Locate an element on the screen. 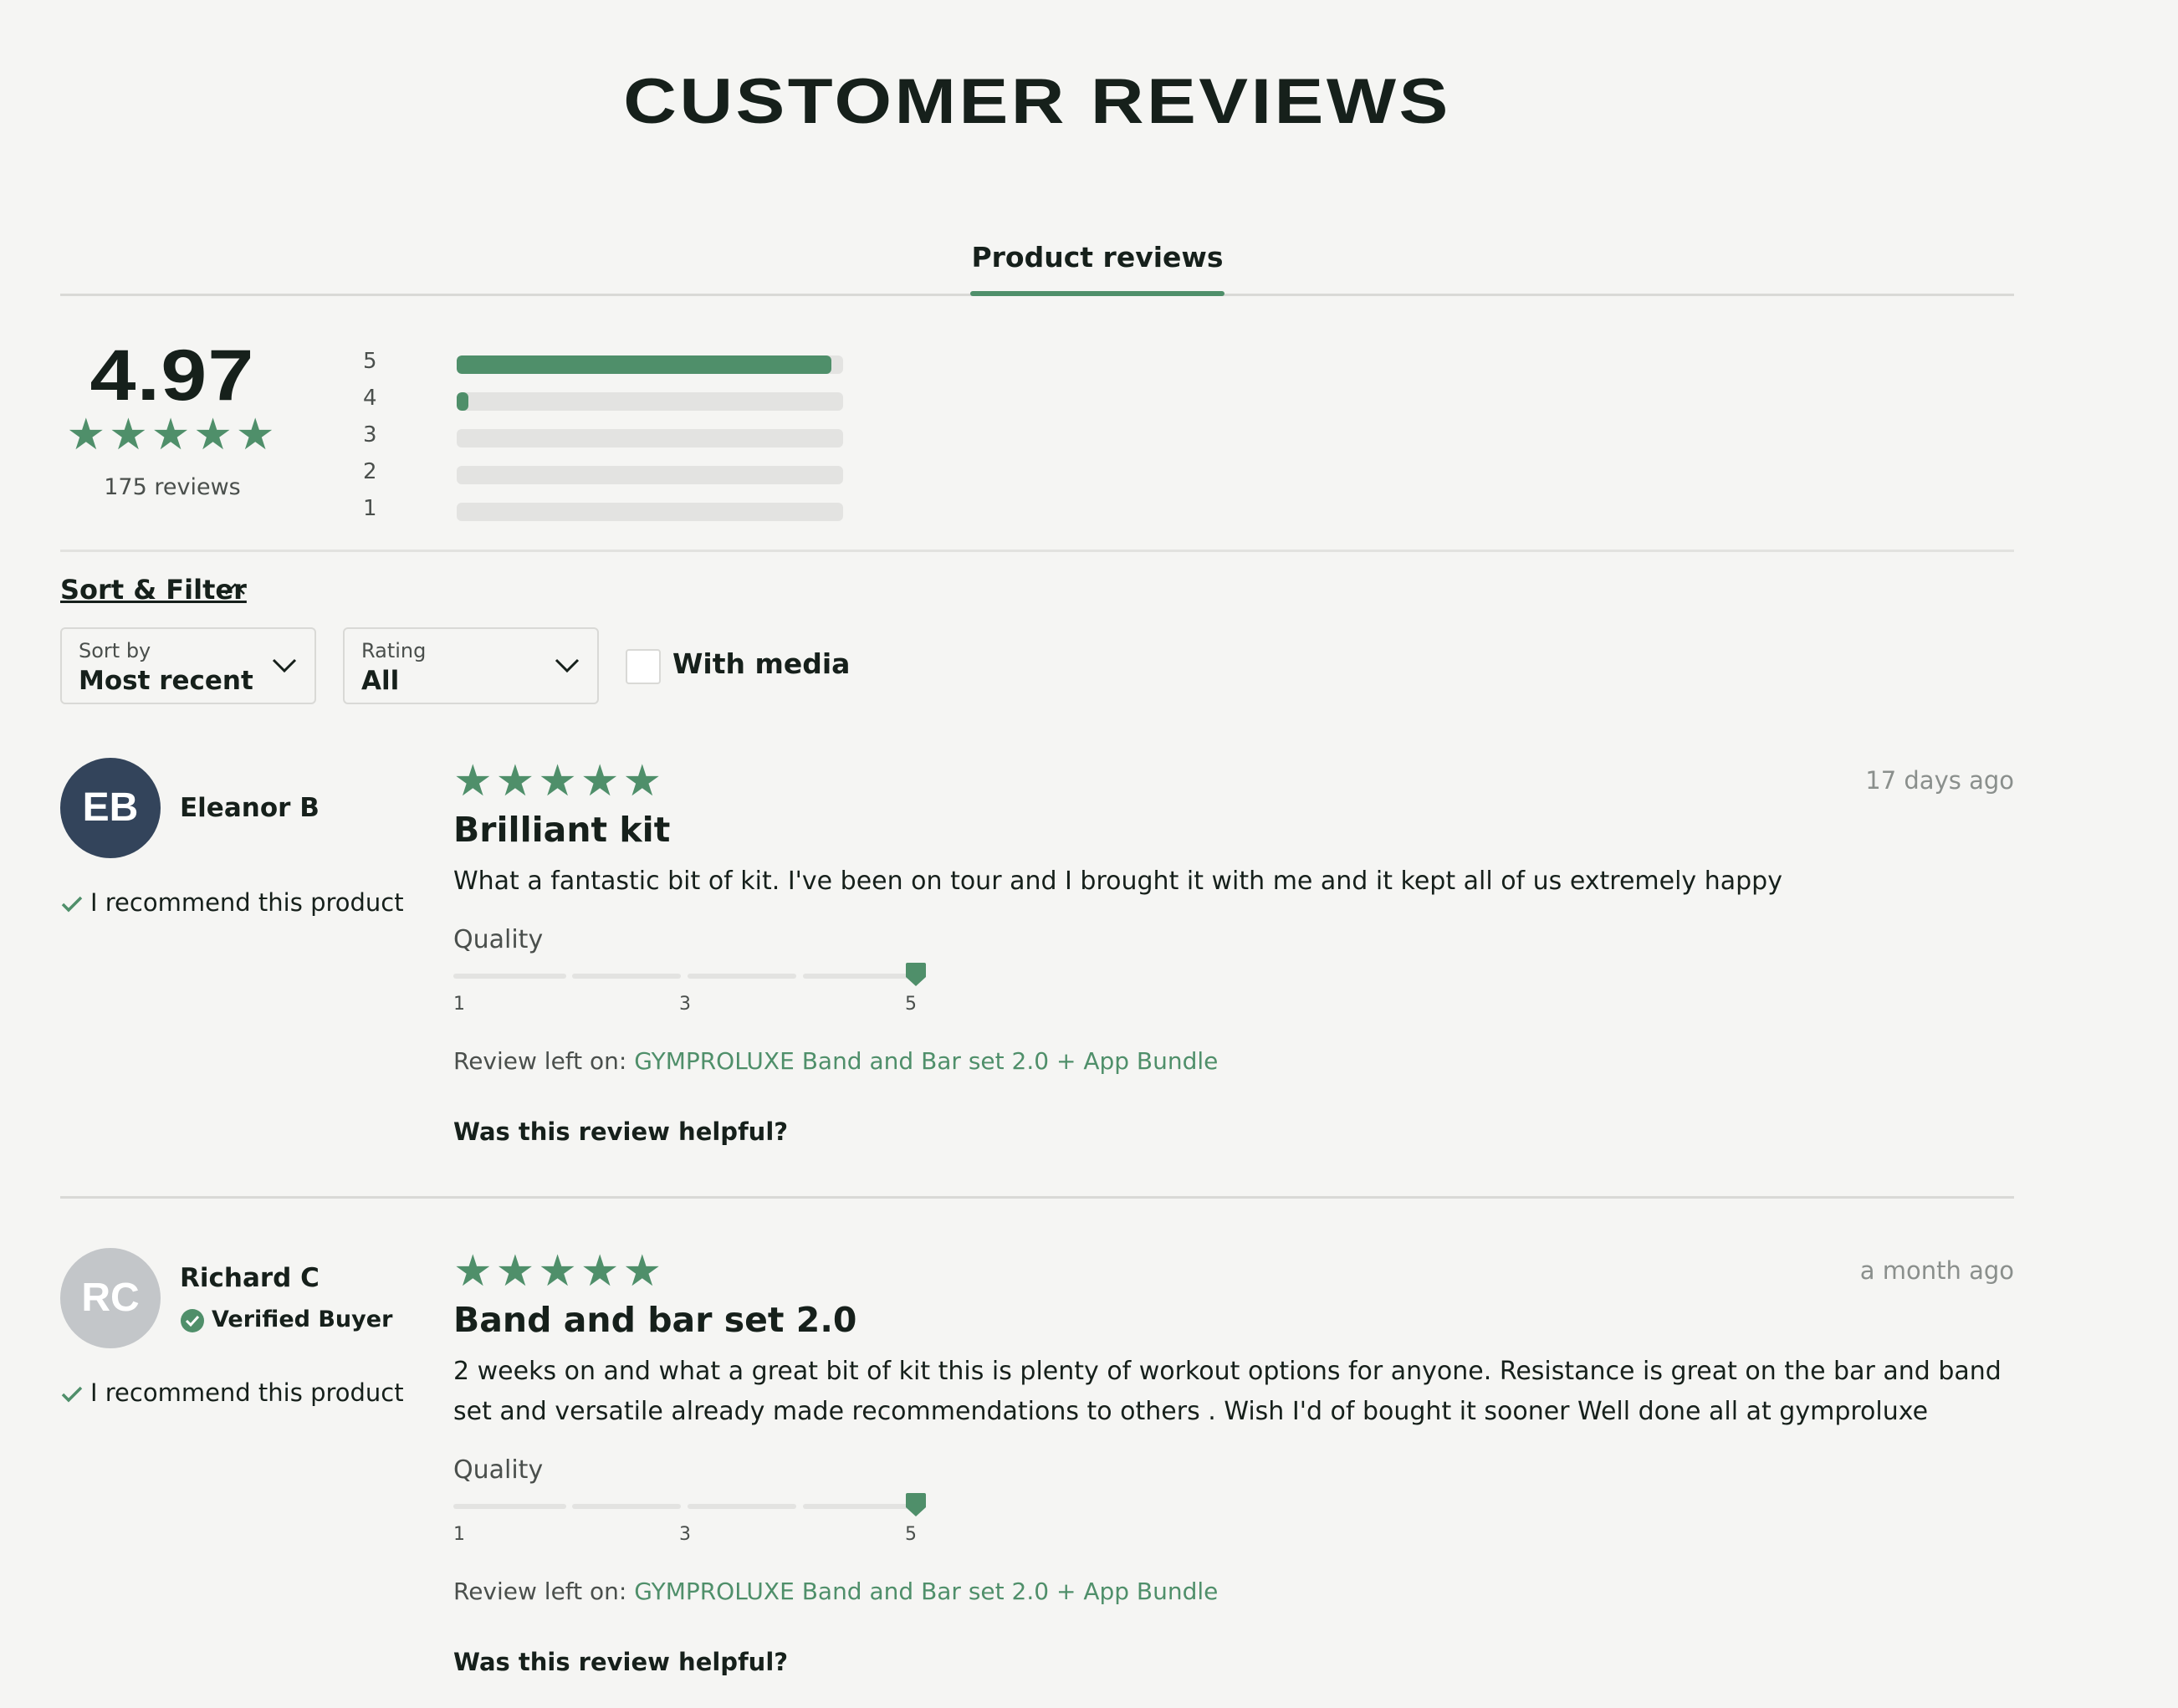 This screenshot has height=1708, width=2178. review-title: Brilliant kit is located at coordinates (562, 830).